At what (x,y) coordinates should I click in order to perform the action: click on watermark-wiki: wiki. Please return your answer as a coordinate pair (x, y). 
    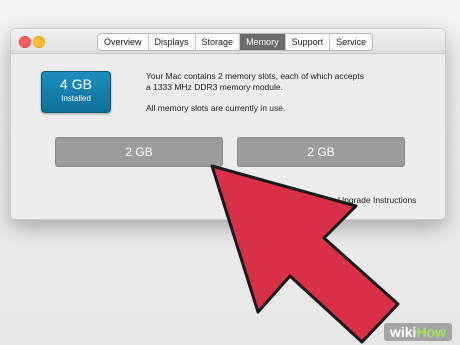
    Looking at the image, I should click on (403, 332).